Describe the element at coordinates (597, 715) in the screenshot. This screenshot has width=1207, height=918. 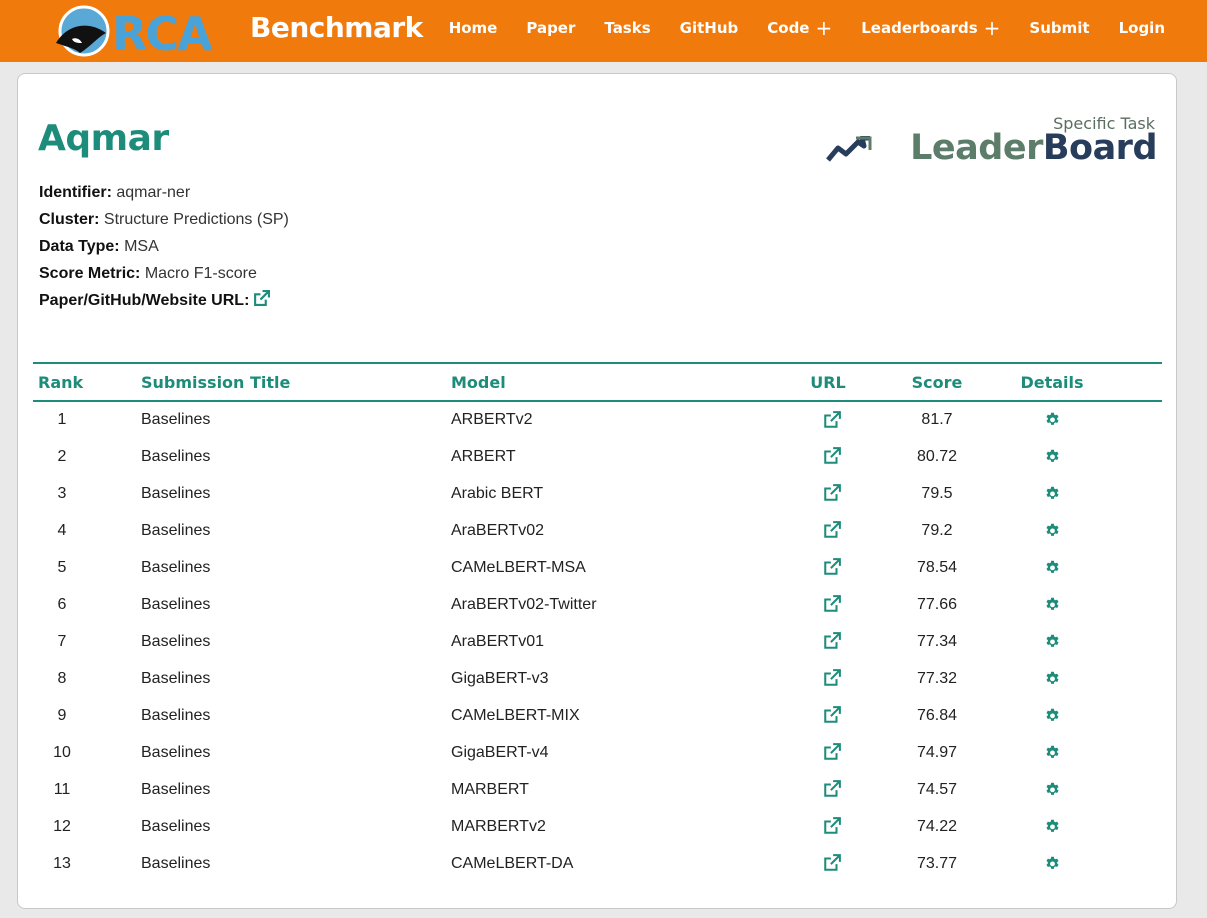
I see `table-row: 9 Baselines CAMeLBERT-MIX 76.84` at that location.